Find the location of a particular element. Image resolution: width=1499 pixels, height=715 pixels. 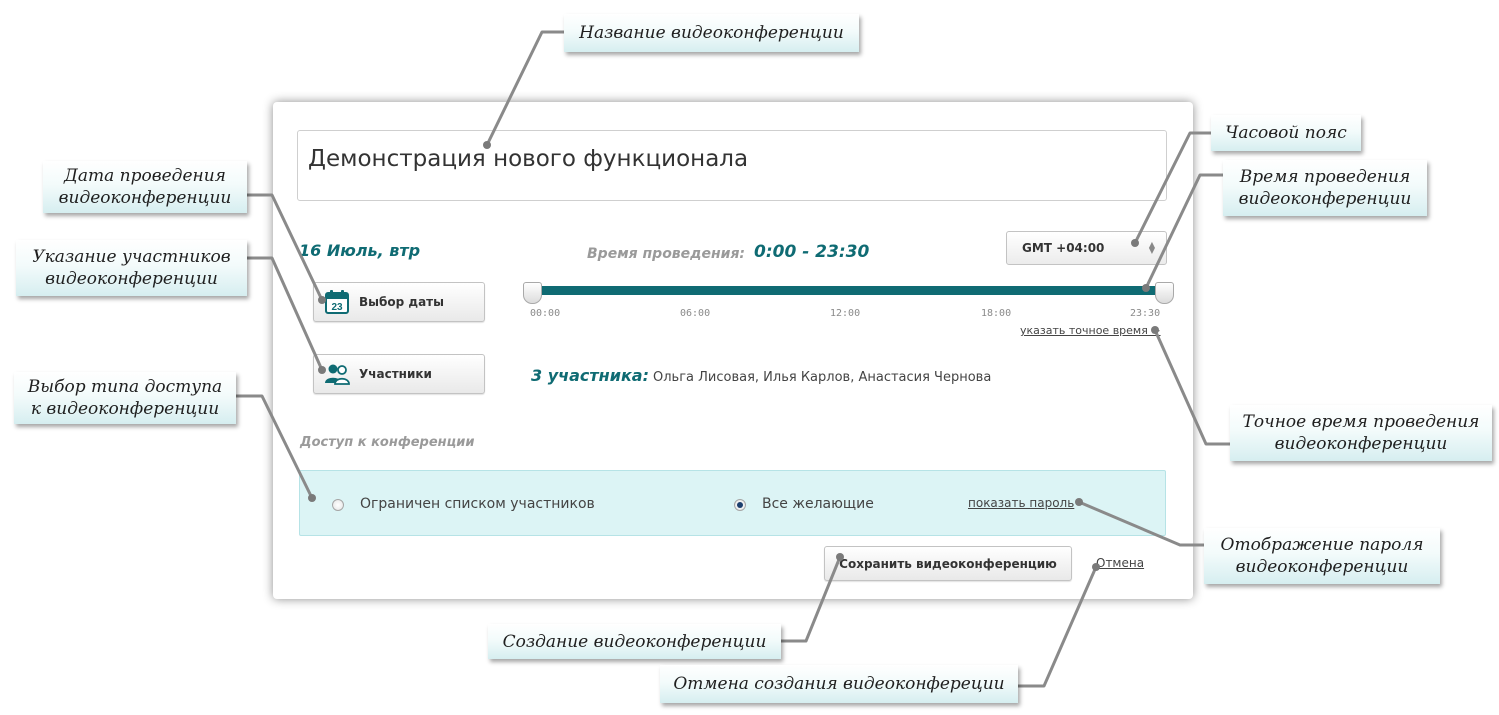

time-range-slider is located at coordinates (849, 290).